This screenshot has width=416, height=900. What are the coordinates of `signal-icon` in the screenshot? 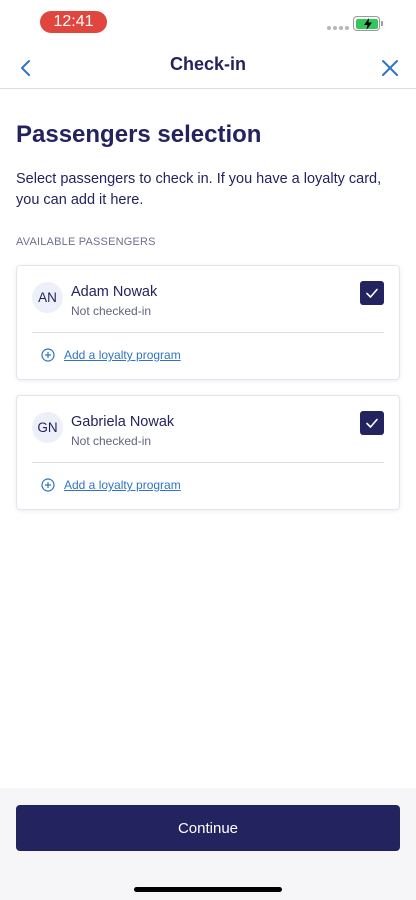 It's located at (338, 28).